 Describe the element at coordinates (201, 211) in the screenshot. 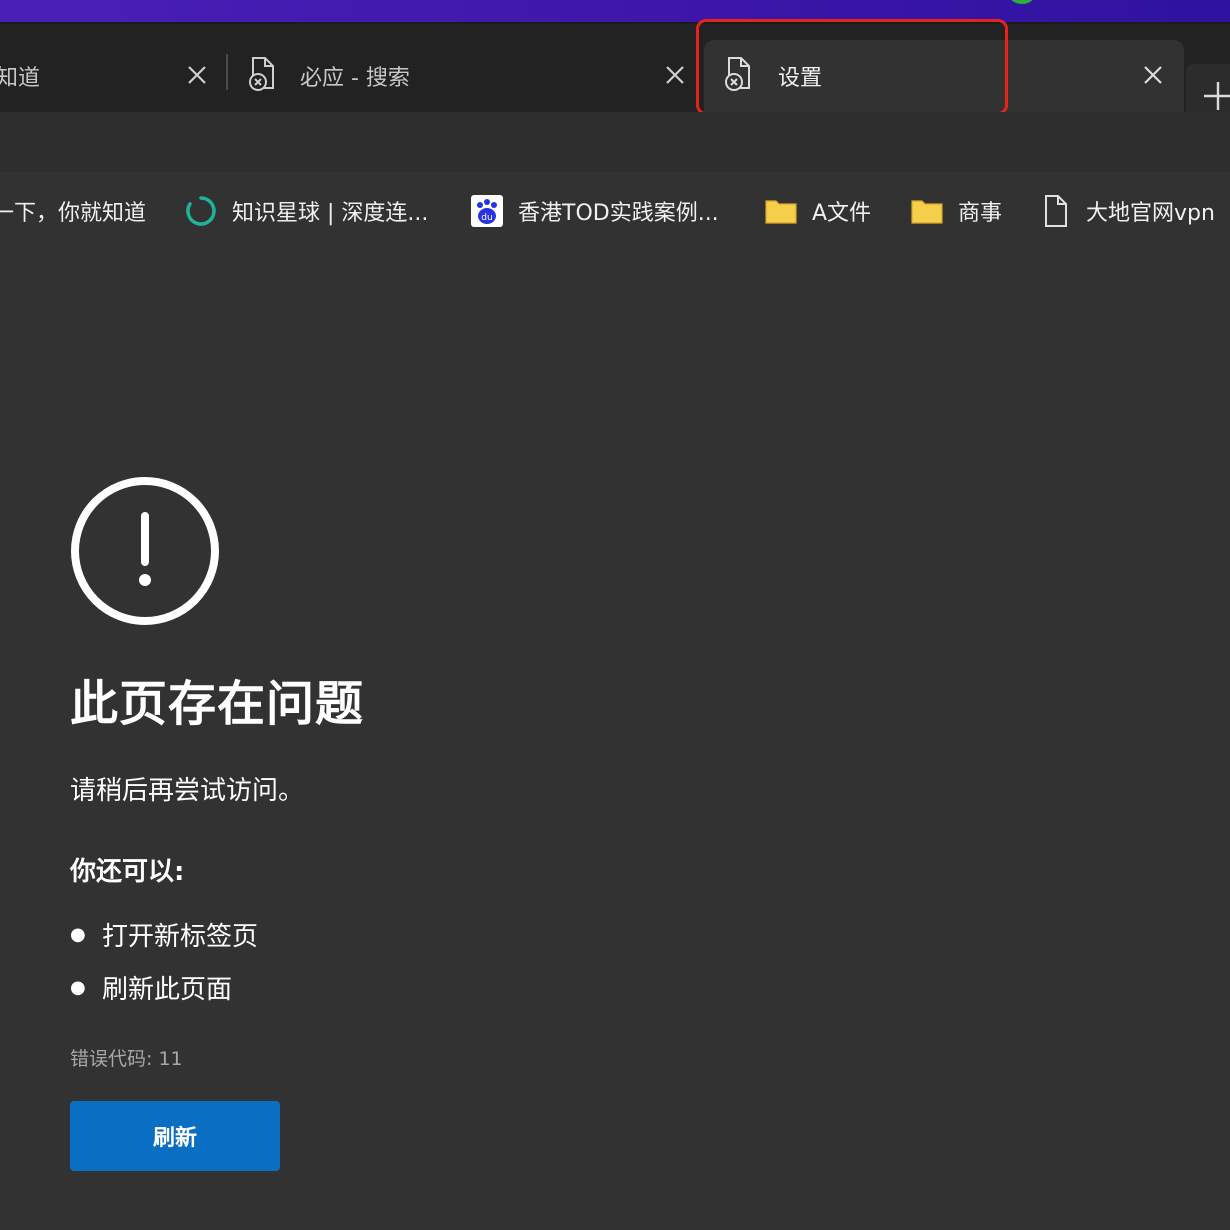

I see `zsxq-icon` at that location.